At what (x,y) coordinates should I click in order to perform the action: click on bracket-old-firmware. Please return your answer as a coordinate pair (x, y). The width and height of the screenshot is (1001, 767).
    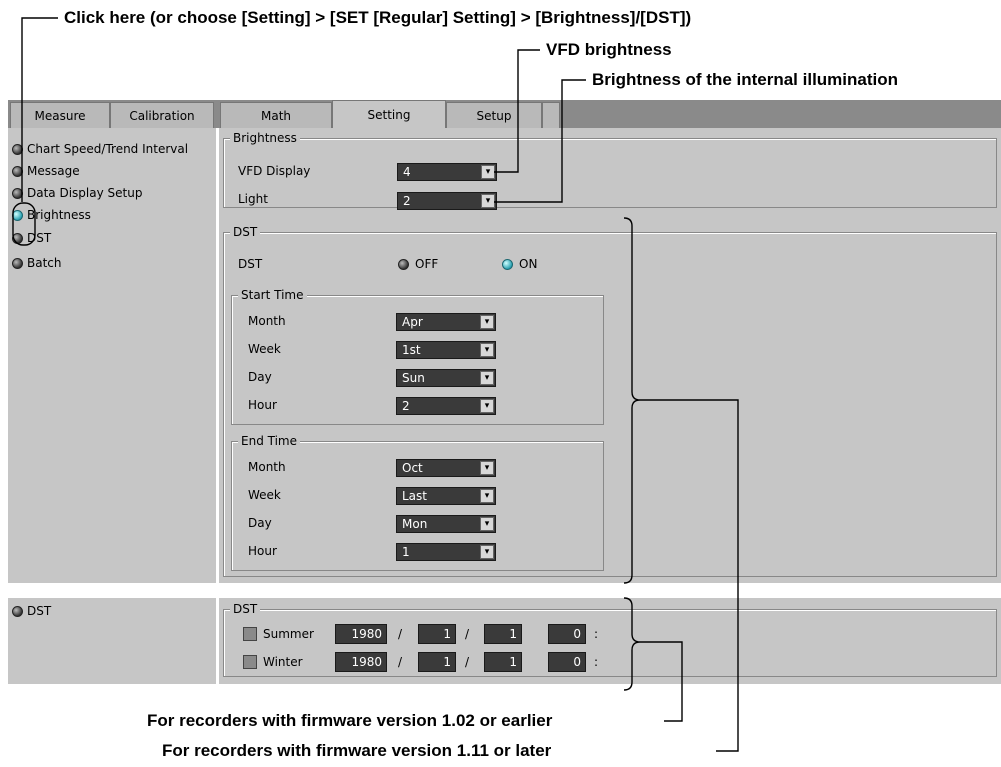
    Looking at the image, I should click on (632, 644).